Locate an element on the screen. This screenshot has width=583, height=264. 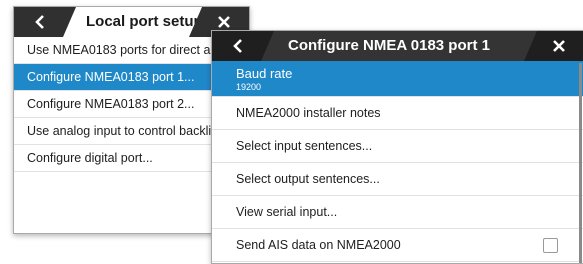
send-ais-checkbox is located at coordinates (550, 245).